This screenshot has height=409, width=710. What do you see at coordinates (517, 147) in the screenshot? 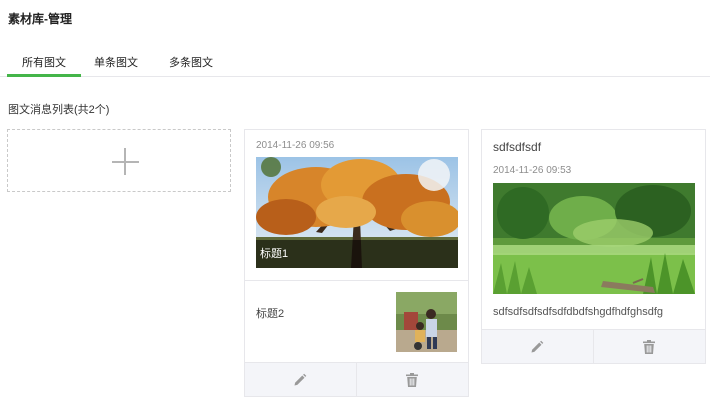
I see `article-title: sdfsdfsdf` at bounding box center [517, 147].